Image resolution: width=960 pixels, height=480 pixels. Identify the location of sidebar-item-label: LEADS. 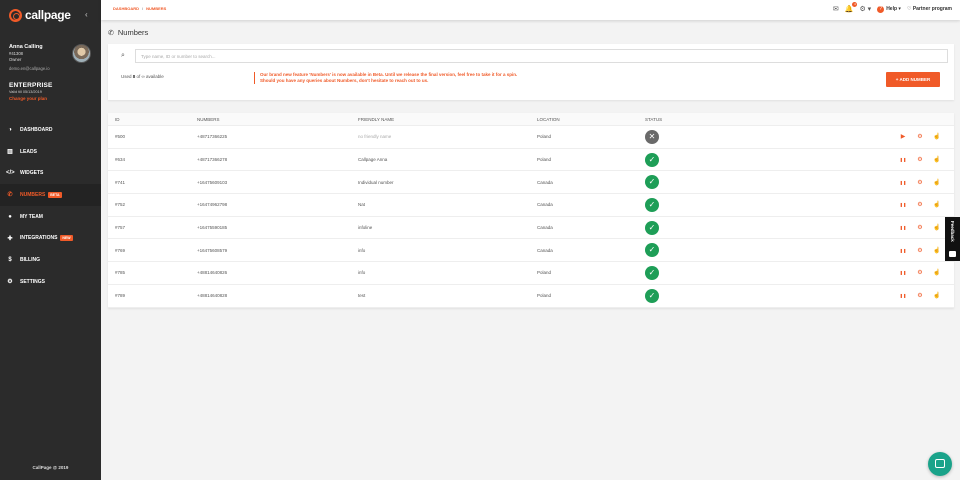
(28, 151).